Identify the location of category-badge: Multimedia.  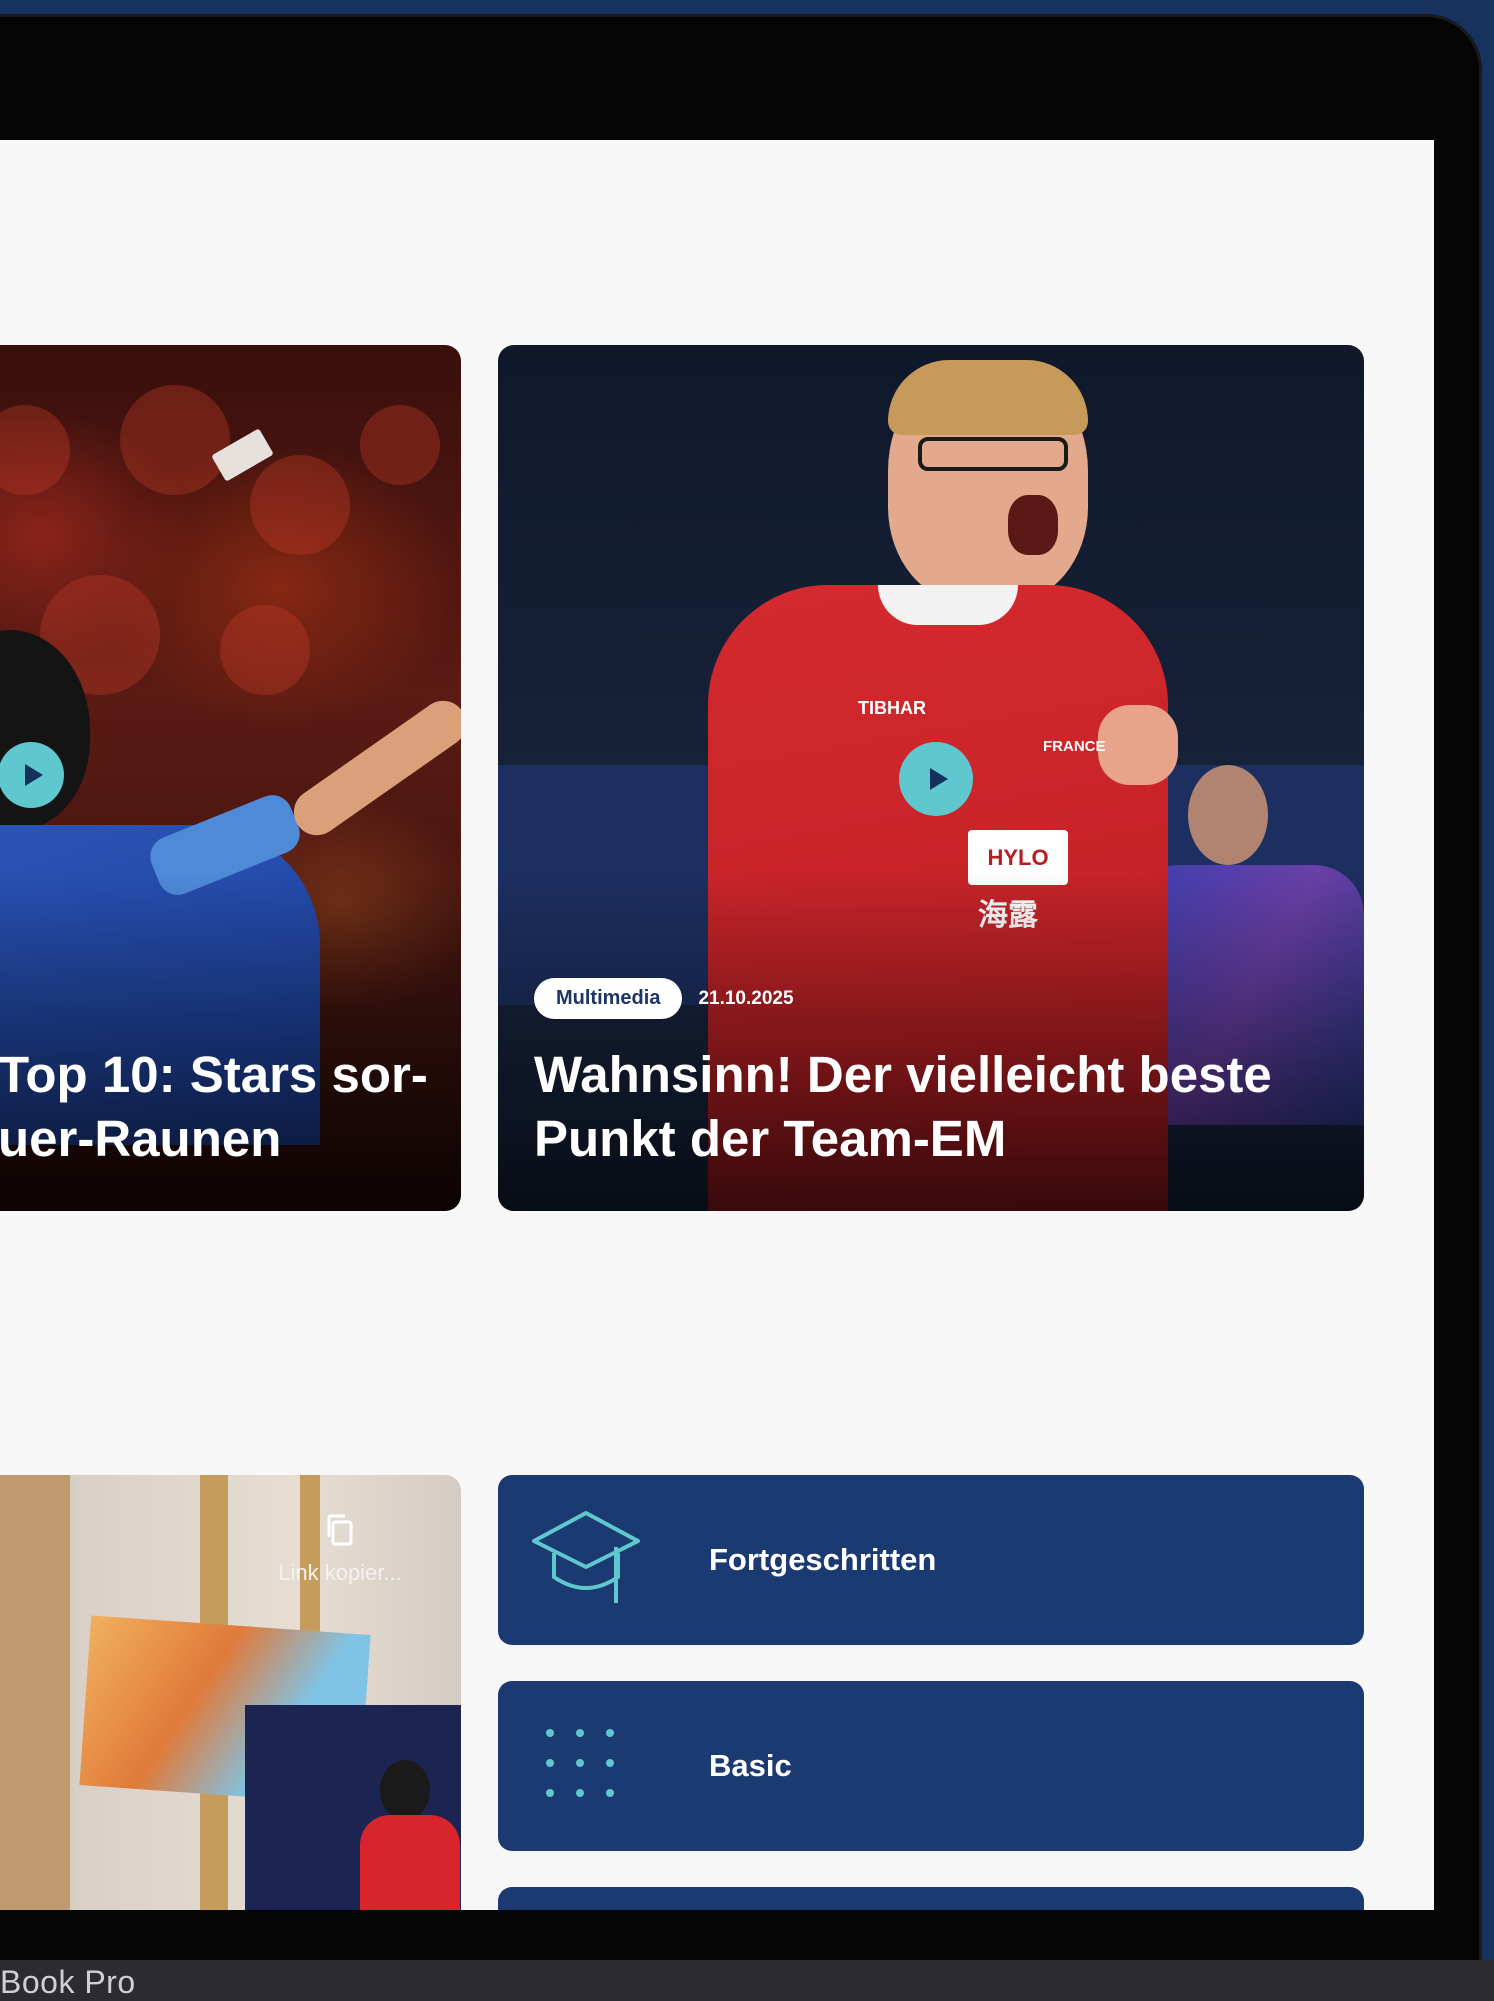
(608, 998).